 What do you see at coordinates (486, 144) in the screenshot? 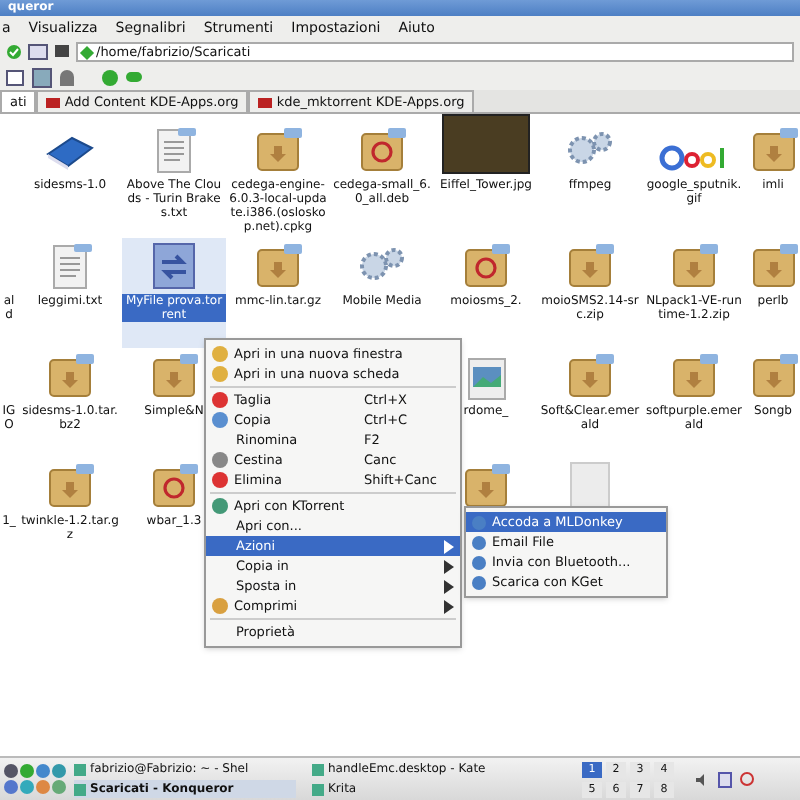
I see `photo-placeholder` at bounding box center [486, 144].